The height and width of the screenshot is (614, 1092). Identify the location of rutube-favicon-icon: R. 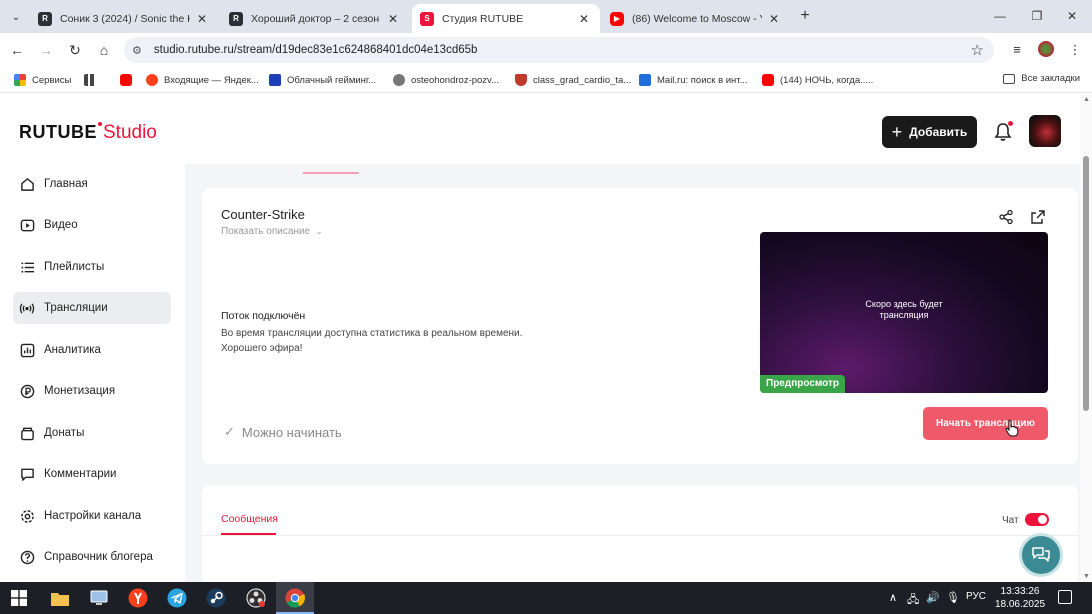
(236, 18).